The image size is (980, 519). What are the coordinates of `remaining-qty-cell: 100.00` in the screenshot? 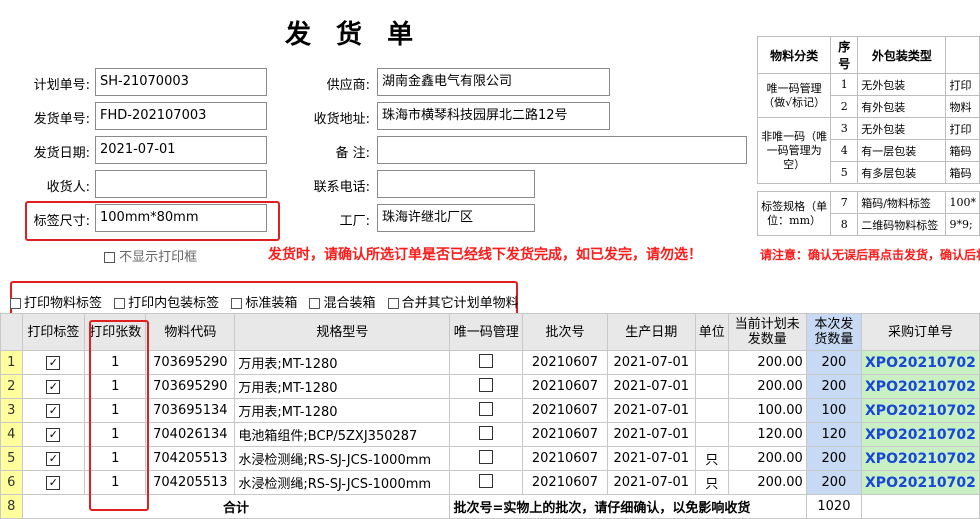 It's located at (767, 410).